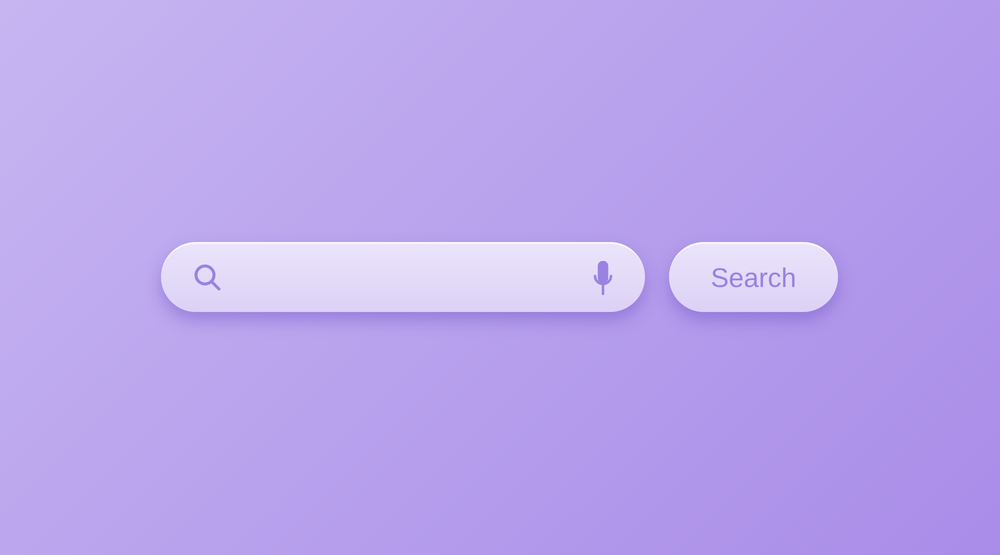 The height and width of the screenshot is (555, 1000). Describe the element at coordinates (753, 277) in the screenshot. I see `search-button: Search` at that location.